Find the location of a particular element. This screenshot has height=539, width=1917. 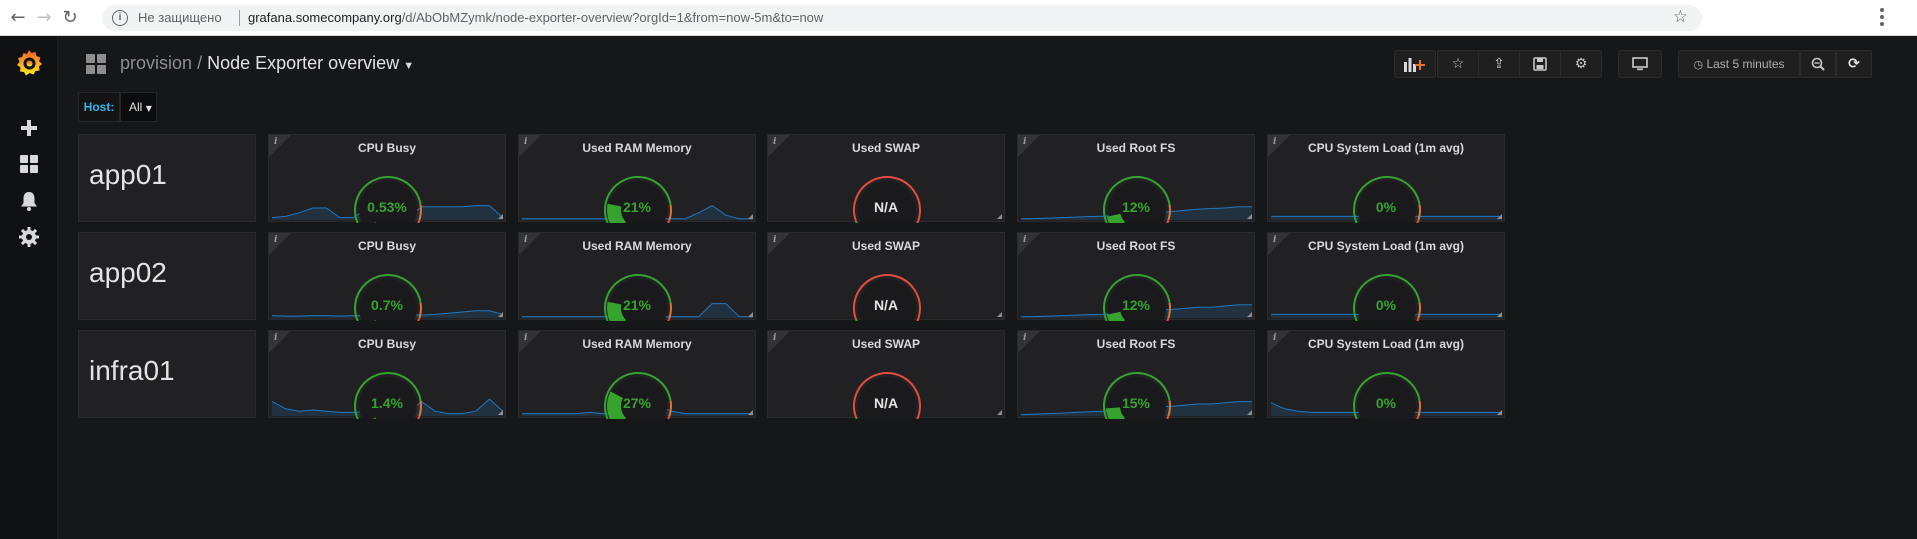

singlestat-panel: i CPU Busy 0.7% is located at coordinates (387, 276).